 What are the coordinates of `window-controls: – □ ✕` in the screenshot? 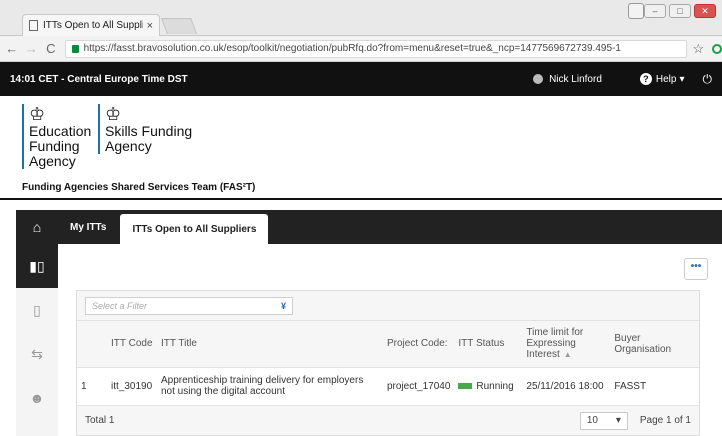 It's located at (680, 11).